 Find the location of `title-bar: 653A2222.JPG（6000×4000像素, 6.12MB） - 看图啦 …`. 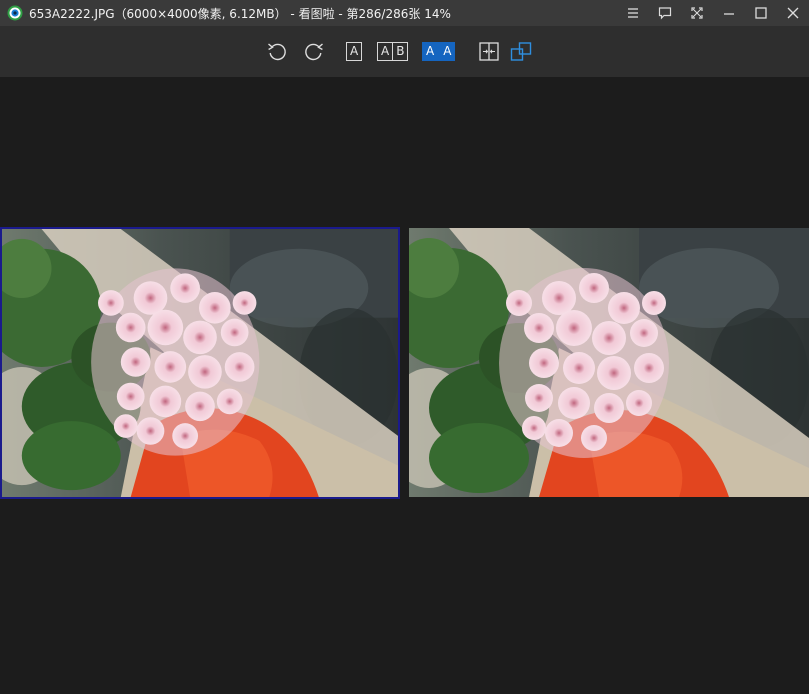

title-bar: 653A2222.JPG（6000×4000像素, 6.12MB） - 看图啦 … is located at coordinates (404, 13).